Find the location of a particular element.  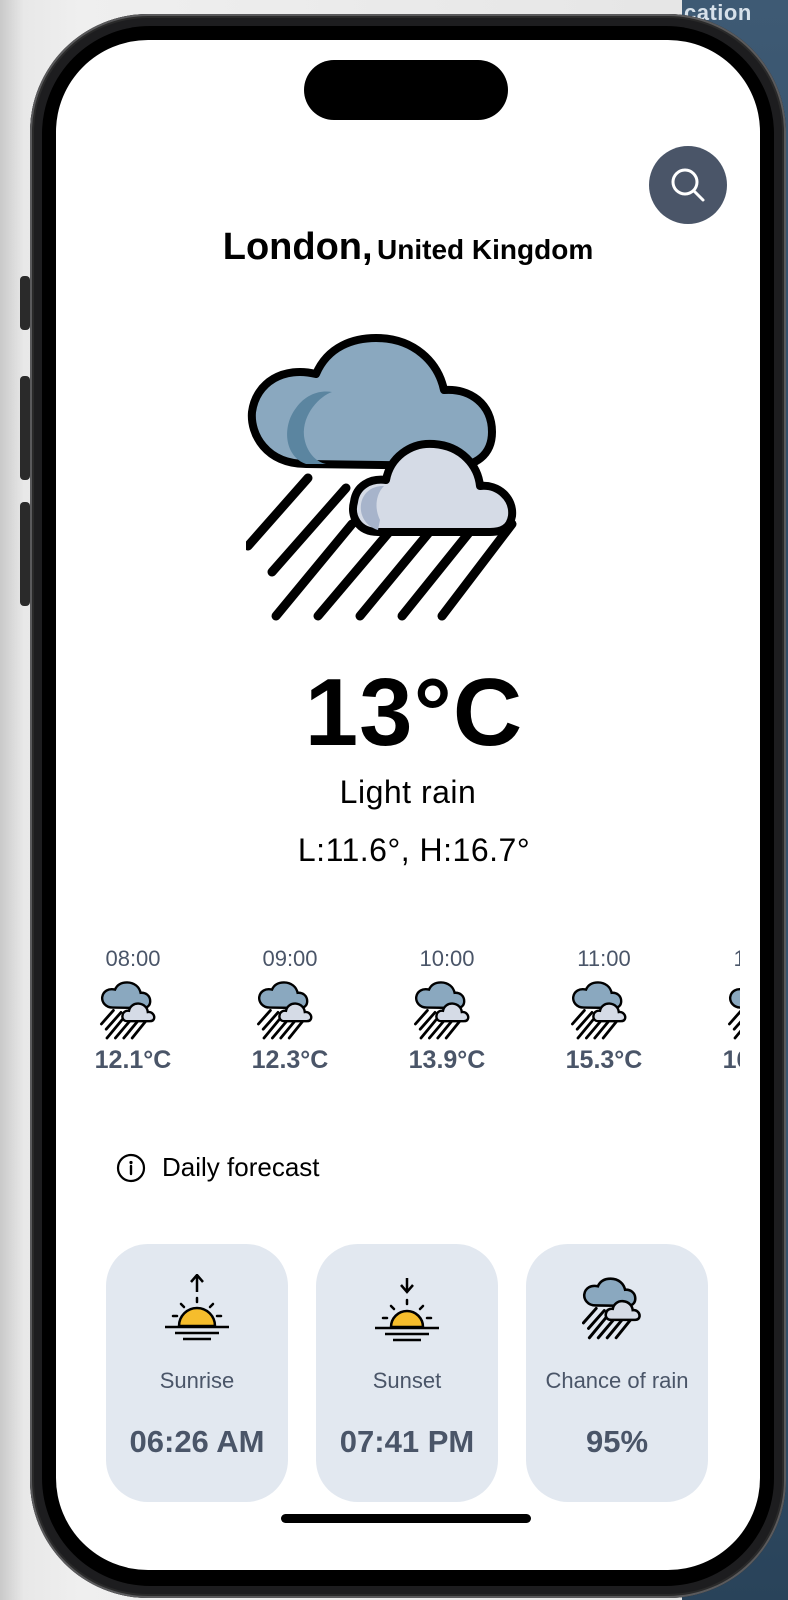

hourly-item: 08:00 12.1°C is located at coordinates (133, 1010).